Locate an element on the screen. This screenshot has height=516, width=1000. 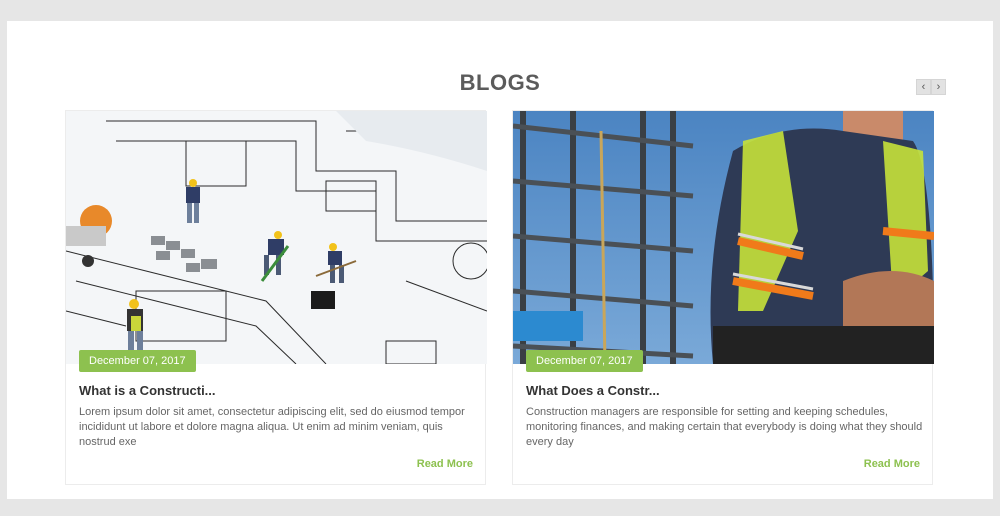
carousel-next-button: › is located at coordinates (938, 87).